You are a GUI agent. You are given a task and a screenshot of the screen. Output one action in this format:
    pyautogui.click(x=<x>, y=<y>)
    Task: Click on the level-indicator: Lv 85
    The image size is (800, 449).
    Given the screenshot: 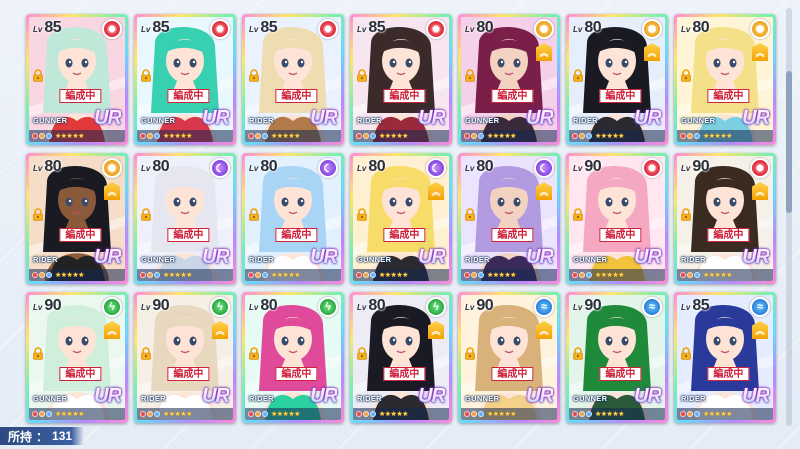 What is the action you would take?
    pyautogui.click(x=371, y=28)
    